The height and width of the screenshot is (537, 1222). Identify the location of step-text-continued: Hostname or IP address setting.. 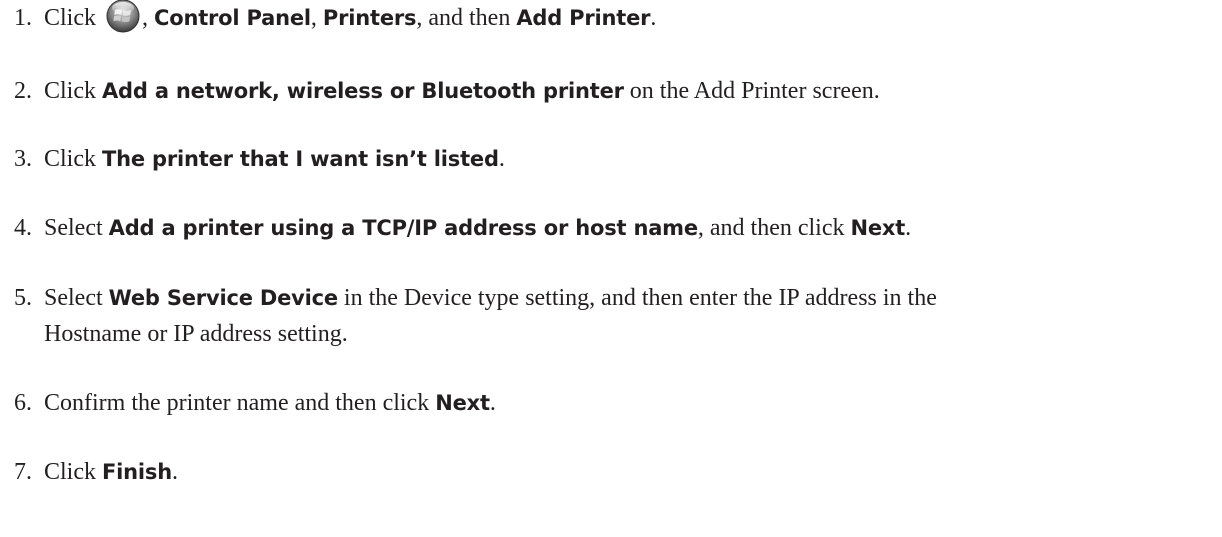
(196, 334).